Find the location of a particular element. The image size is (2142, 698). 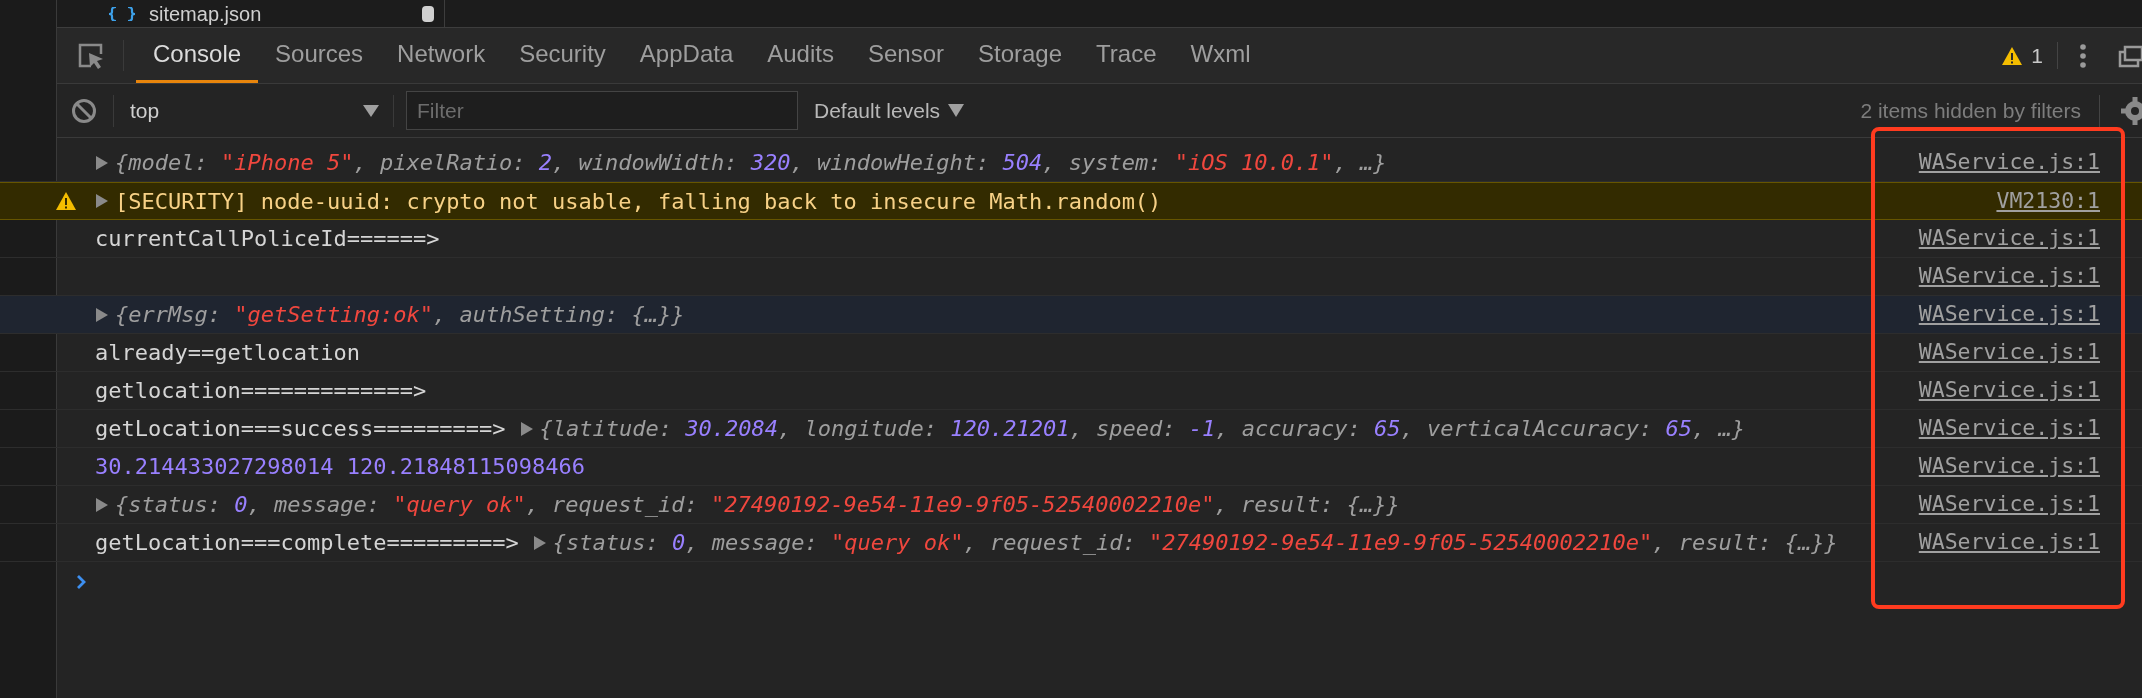

object-preview: {model: "iPhone 5", pixelRatio: 2, windowWidth: 320, windowHeight: 504, system: "iOS 10.0.1", …} is located at coordinates (751, 162).